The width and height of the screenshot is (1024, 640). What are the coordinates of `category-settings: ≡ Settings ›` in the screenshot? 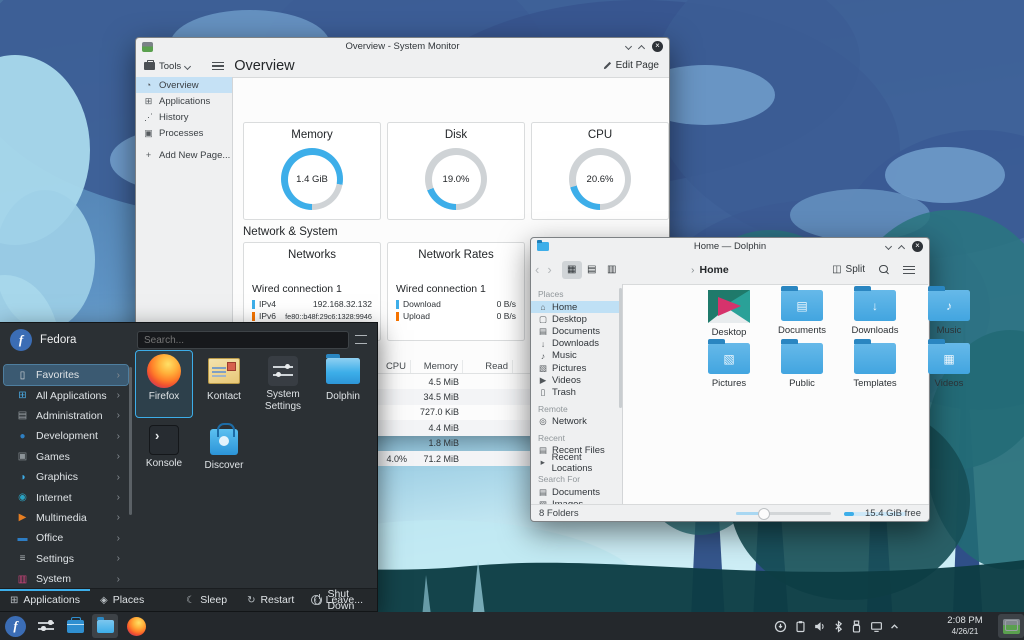 It's located at (66, 559).